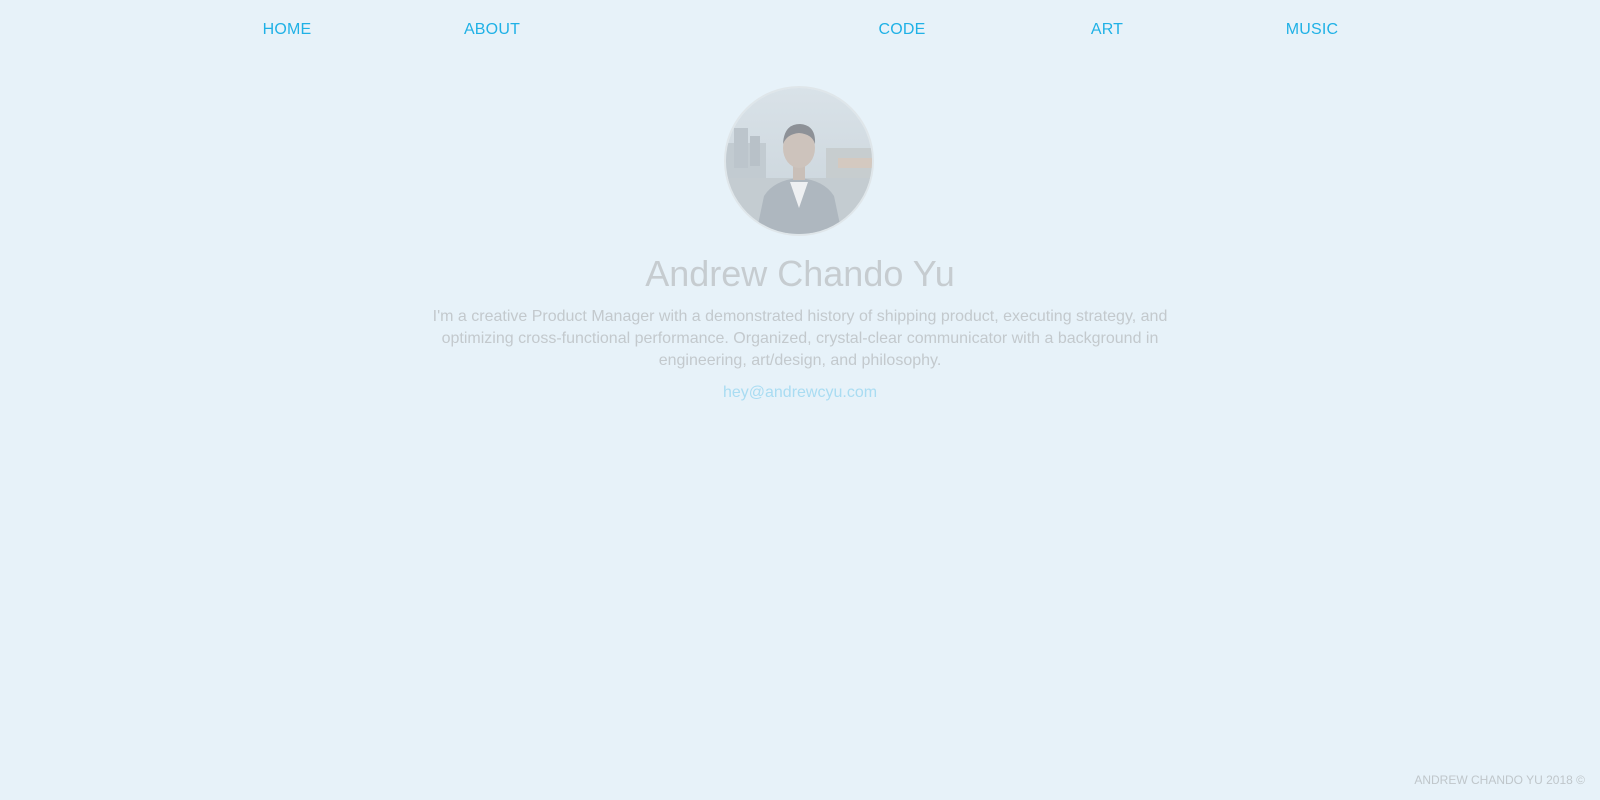 This screenshot has width=1600, height=800. I want to click on avatar-photo, so click(799, 161).